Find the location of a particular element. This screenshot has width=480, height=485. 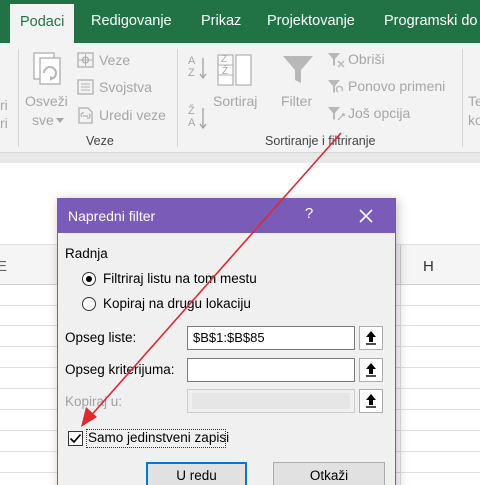

tab-projektovanje: Projektovanje is located at coordinates (311, 21).